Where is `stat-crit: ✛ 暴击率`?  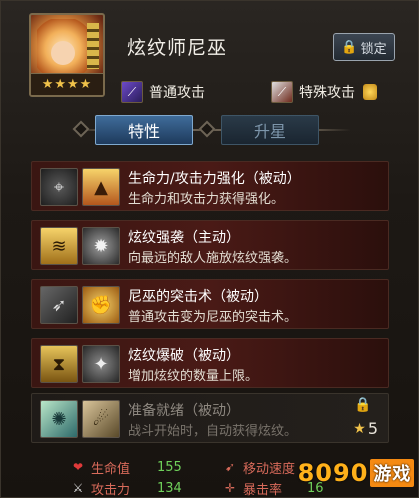 stat-crit: ✛ 暴击率 is located at coordinates (252, 488).